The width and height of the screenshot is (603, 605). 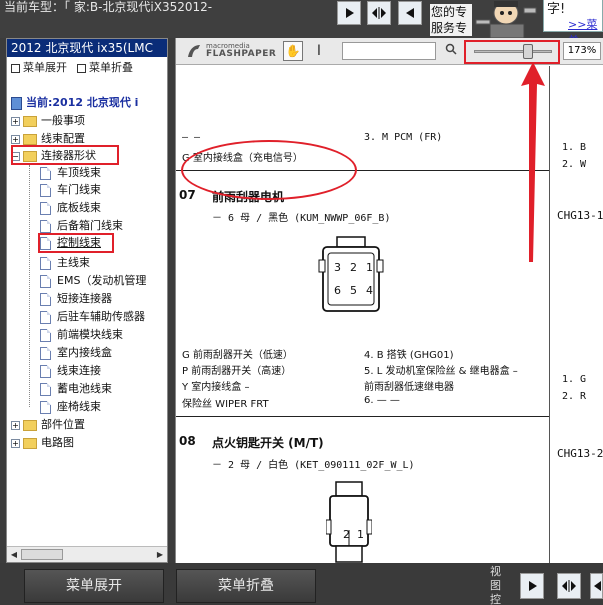 I want to click on annotation-ellipse-title, so click(x=269, y=170).